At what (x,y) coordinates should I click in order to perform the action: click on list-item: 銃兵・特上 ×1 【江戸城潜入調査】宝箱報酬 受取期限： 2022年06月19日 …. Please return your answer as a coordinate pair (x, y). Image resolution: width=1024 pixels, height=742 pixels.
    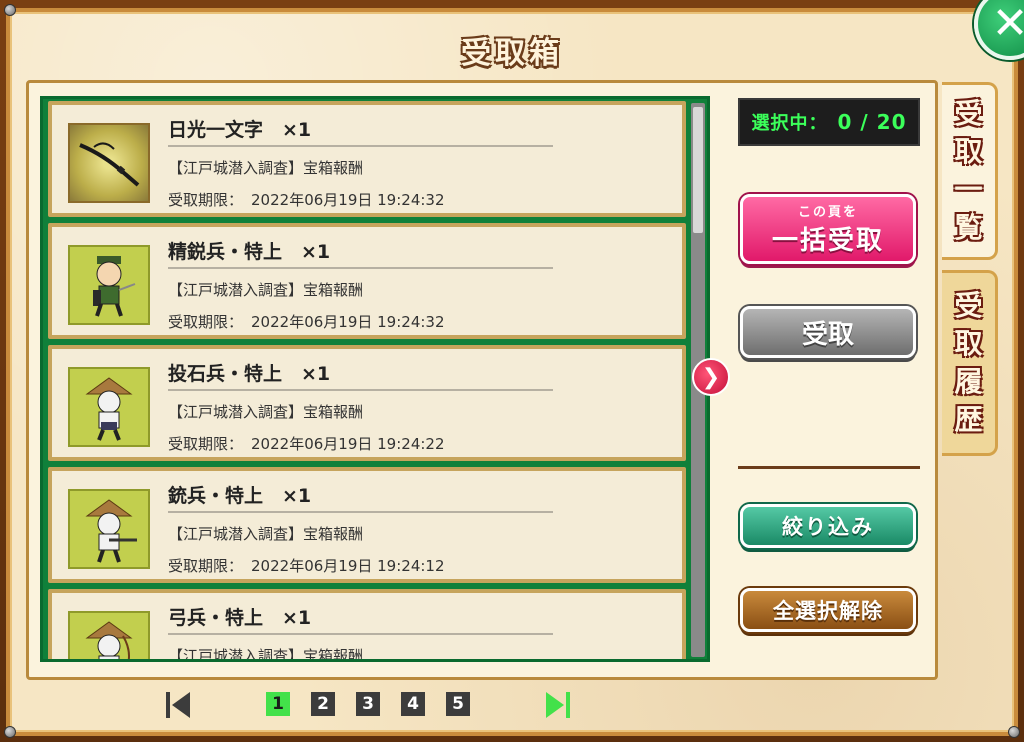
    Looking at the image, I should click on (367, 525).